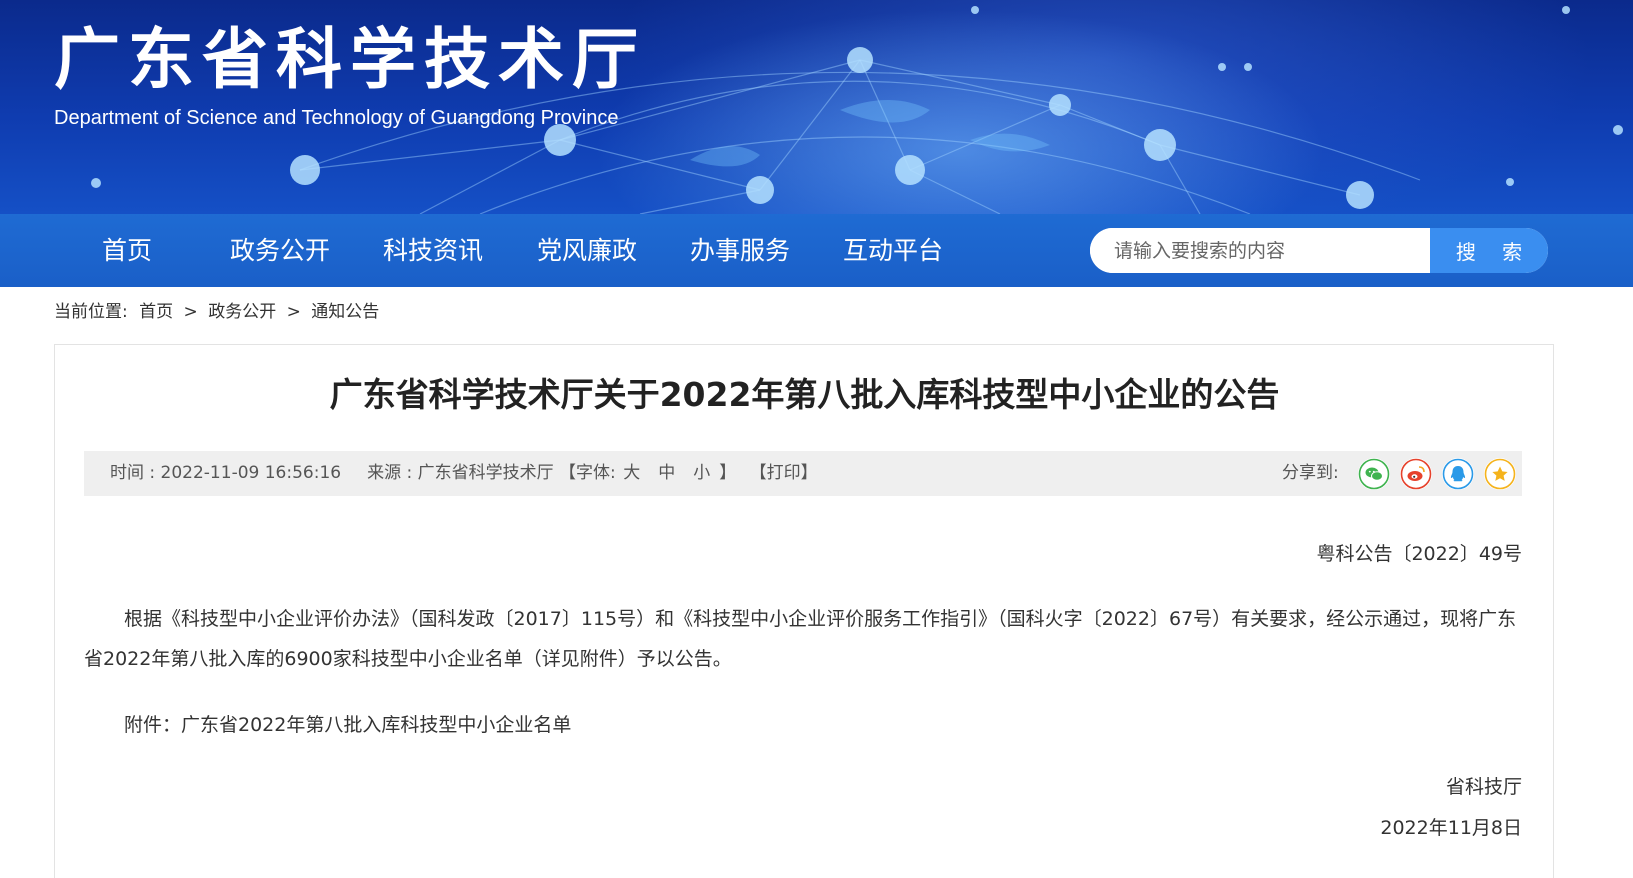 Image resolution: width=1633 pixels, height=878 pixels. I want to click on breadcrumb-notices: 通知公告, so click(345, 312).